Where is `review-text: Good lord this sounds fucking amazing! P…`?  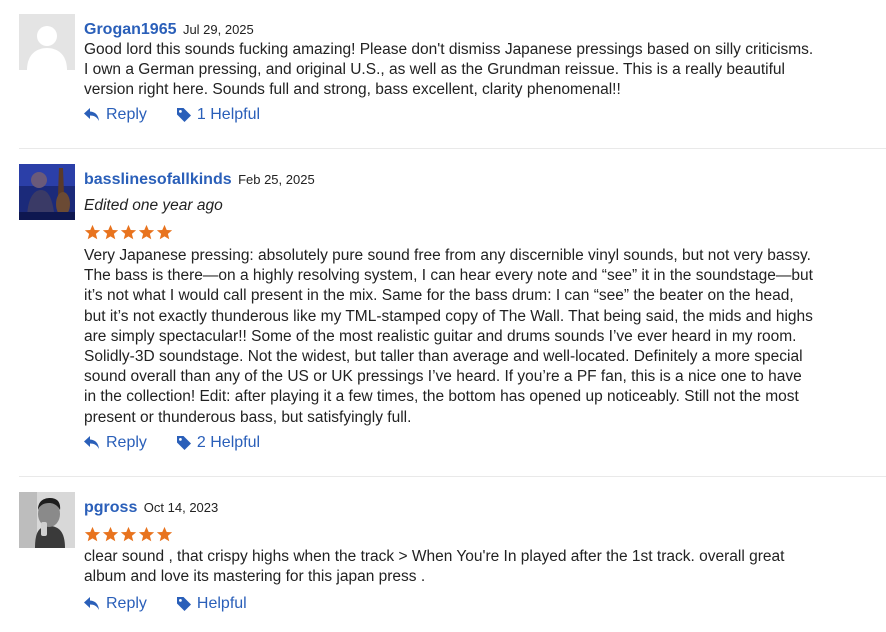 review-text: Good lord this sounds fucking amazing! P… is located at coordinates (449, 70).